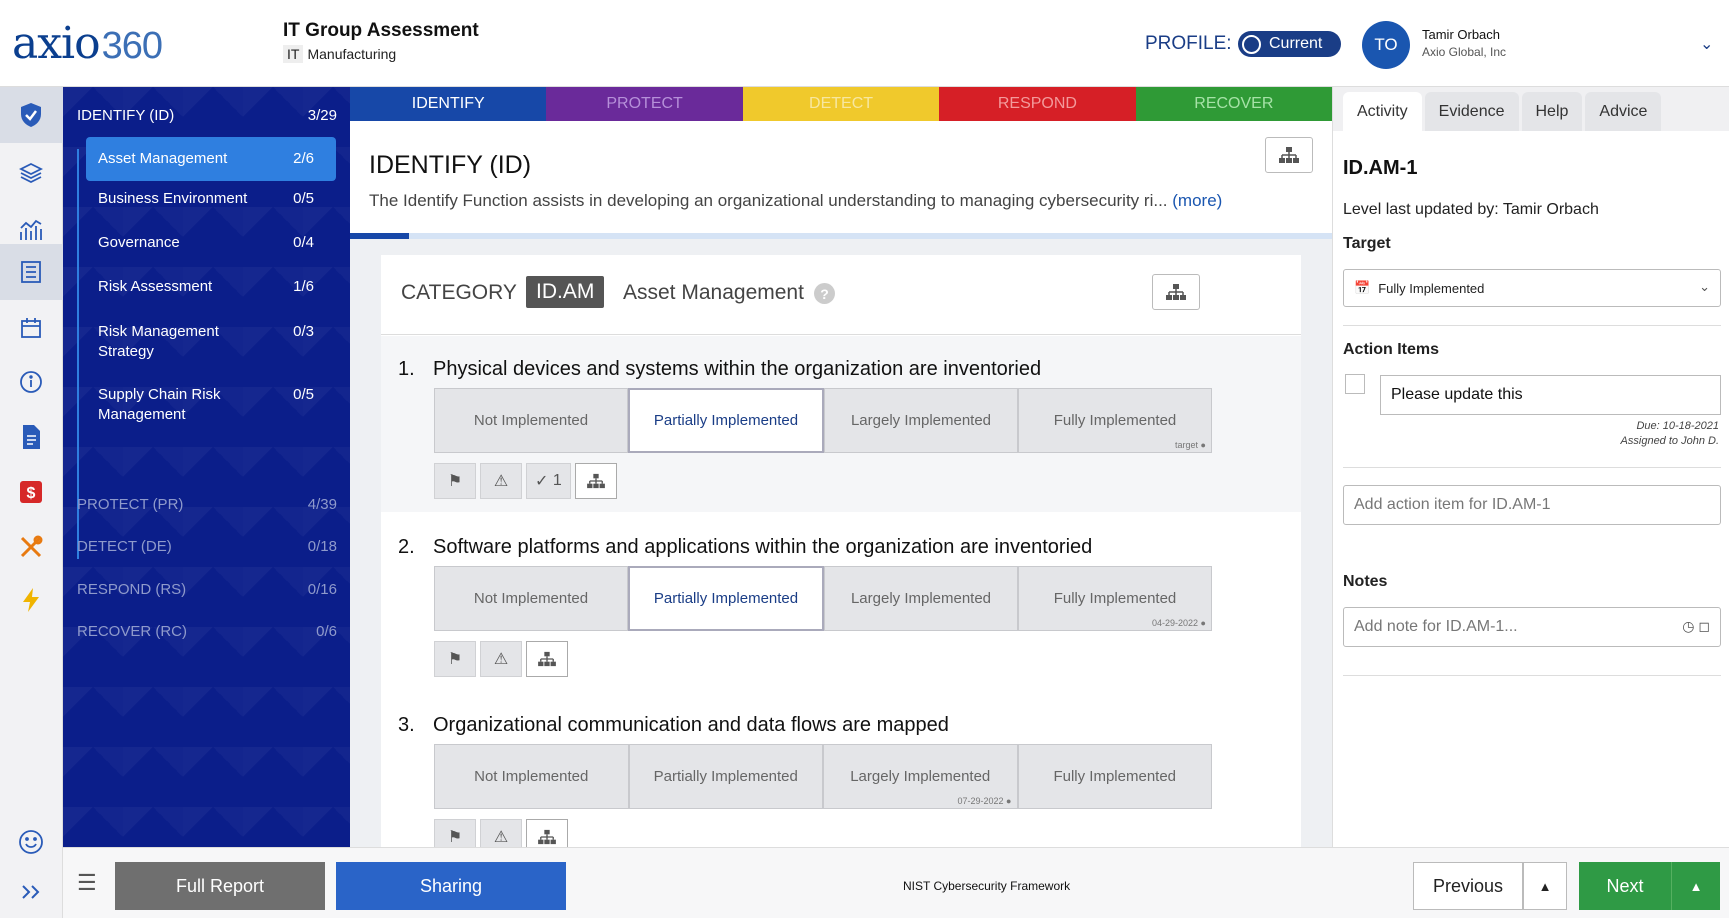 This screenshot has height=918, width=1729. What do you see at coordinates (1251, 44) in the screenshot?
I see `toggle-knob` at bounding box center [1251, 44].